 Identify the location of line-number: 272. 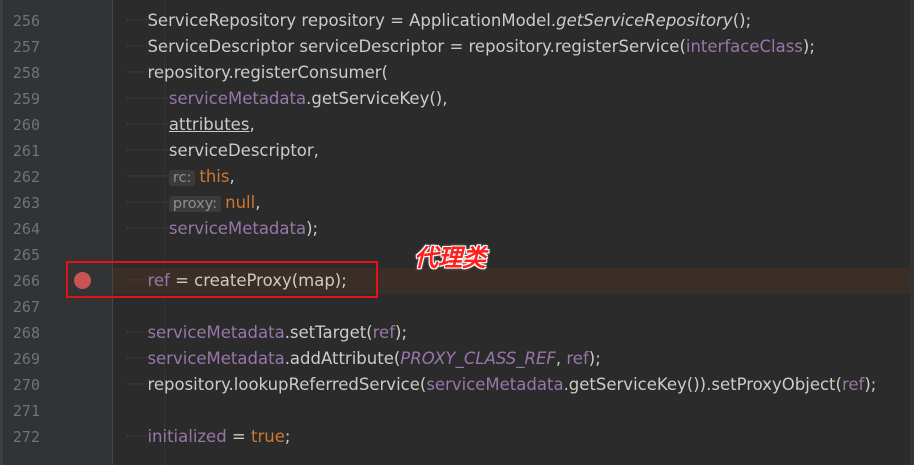
(26, 437).